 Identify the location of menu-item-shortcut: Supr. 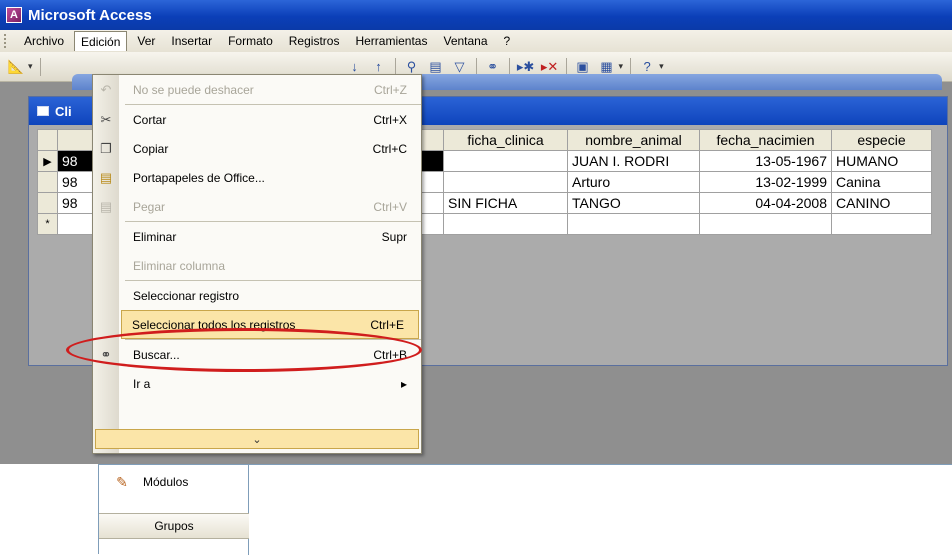
(394, 236).